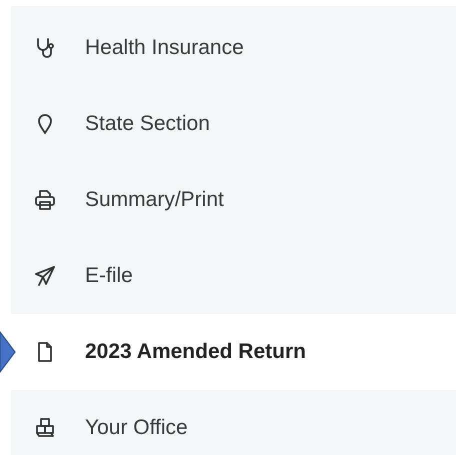 The image size is (456, 455). I want to click on sidebar-item: Your Office, so click(233, 422).